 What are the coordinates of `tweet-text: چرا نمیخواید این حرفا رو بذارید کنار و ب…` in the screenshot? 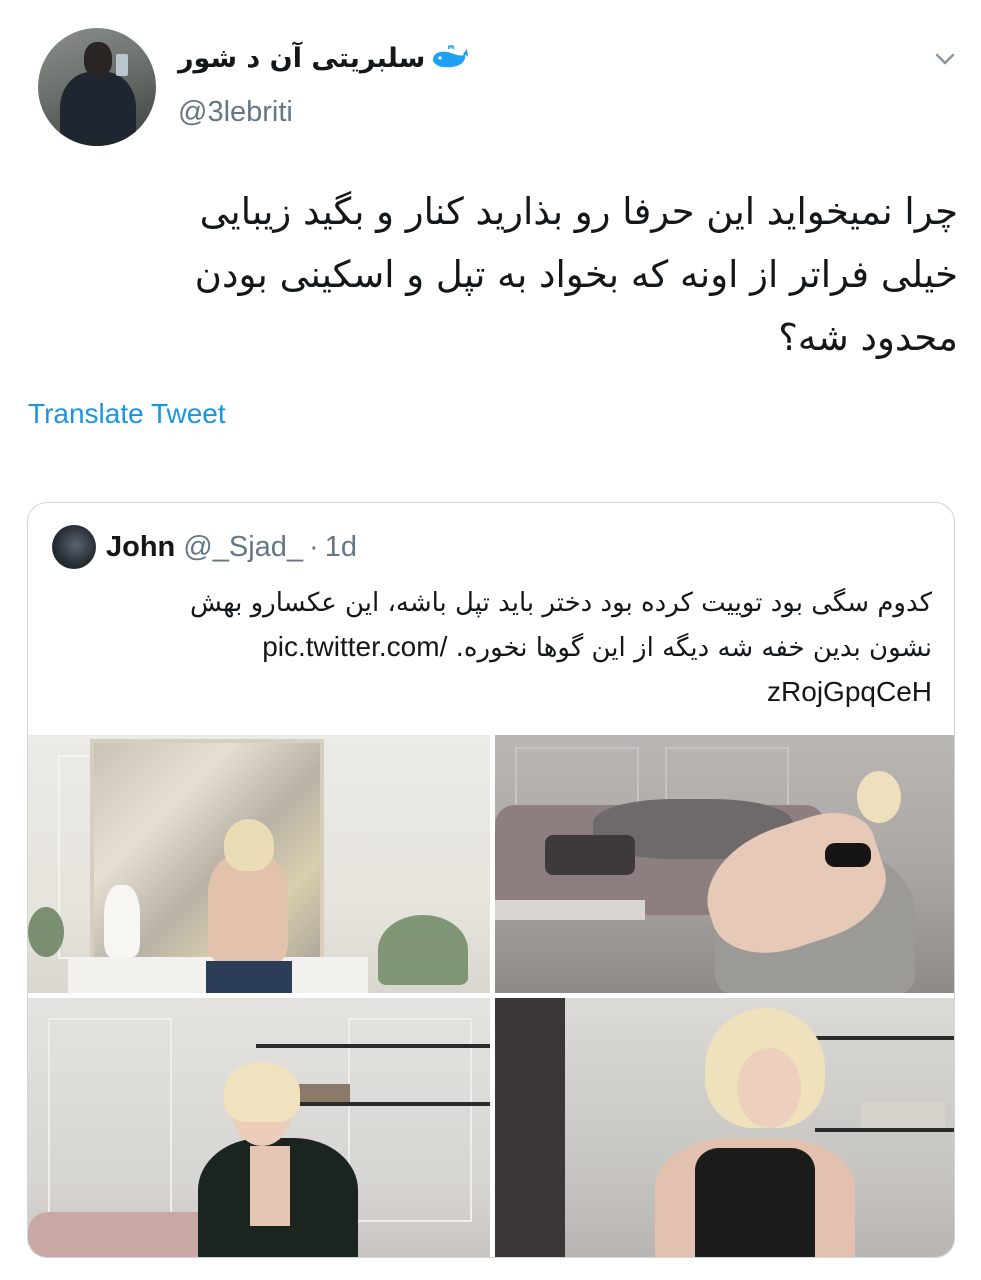 It's located at (493, 274).